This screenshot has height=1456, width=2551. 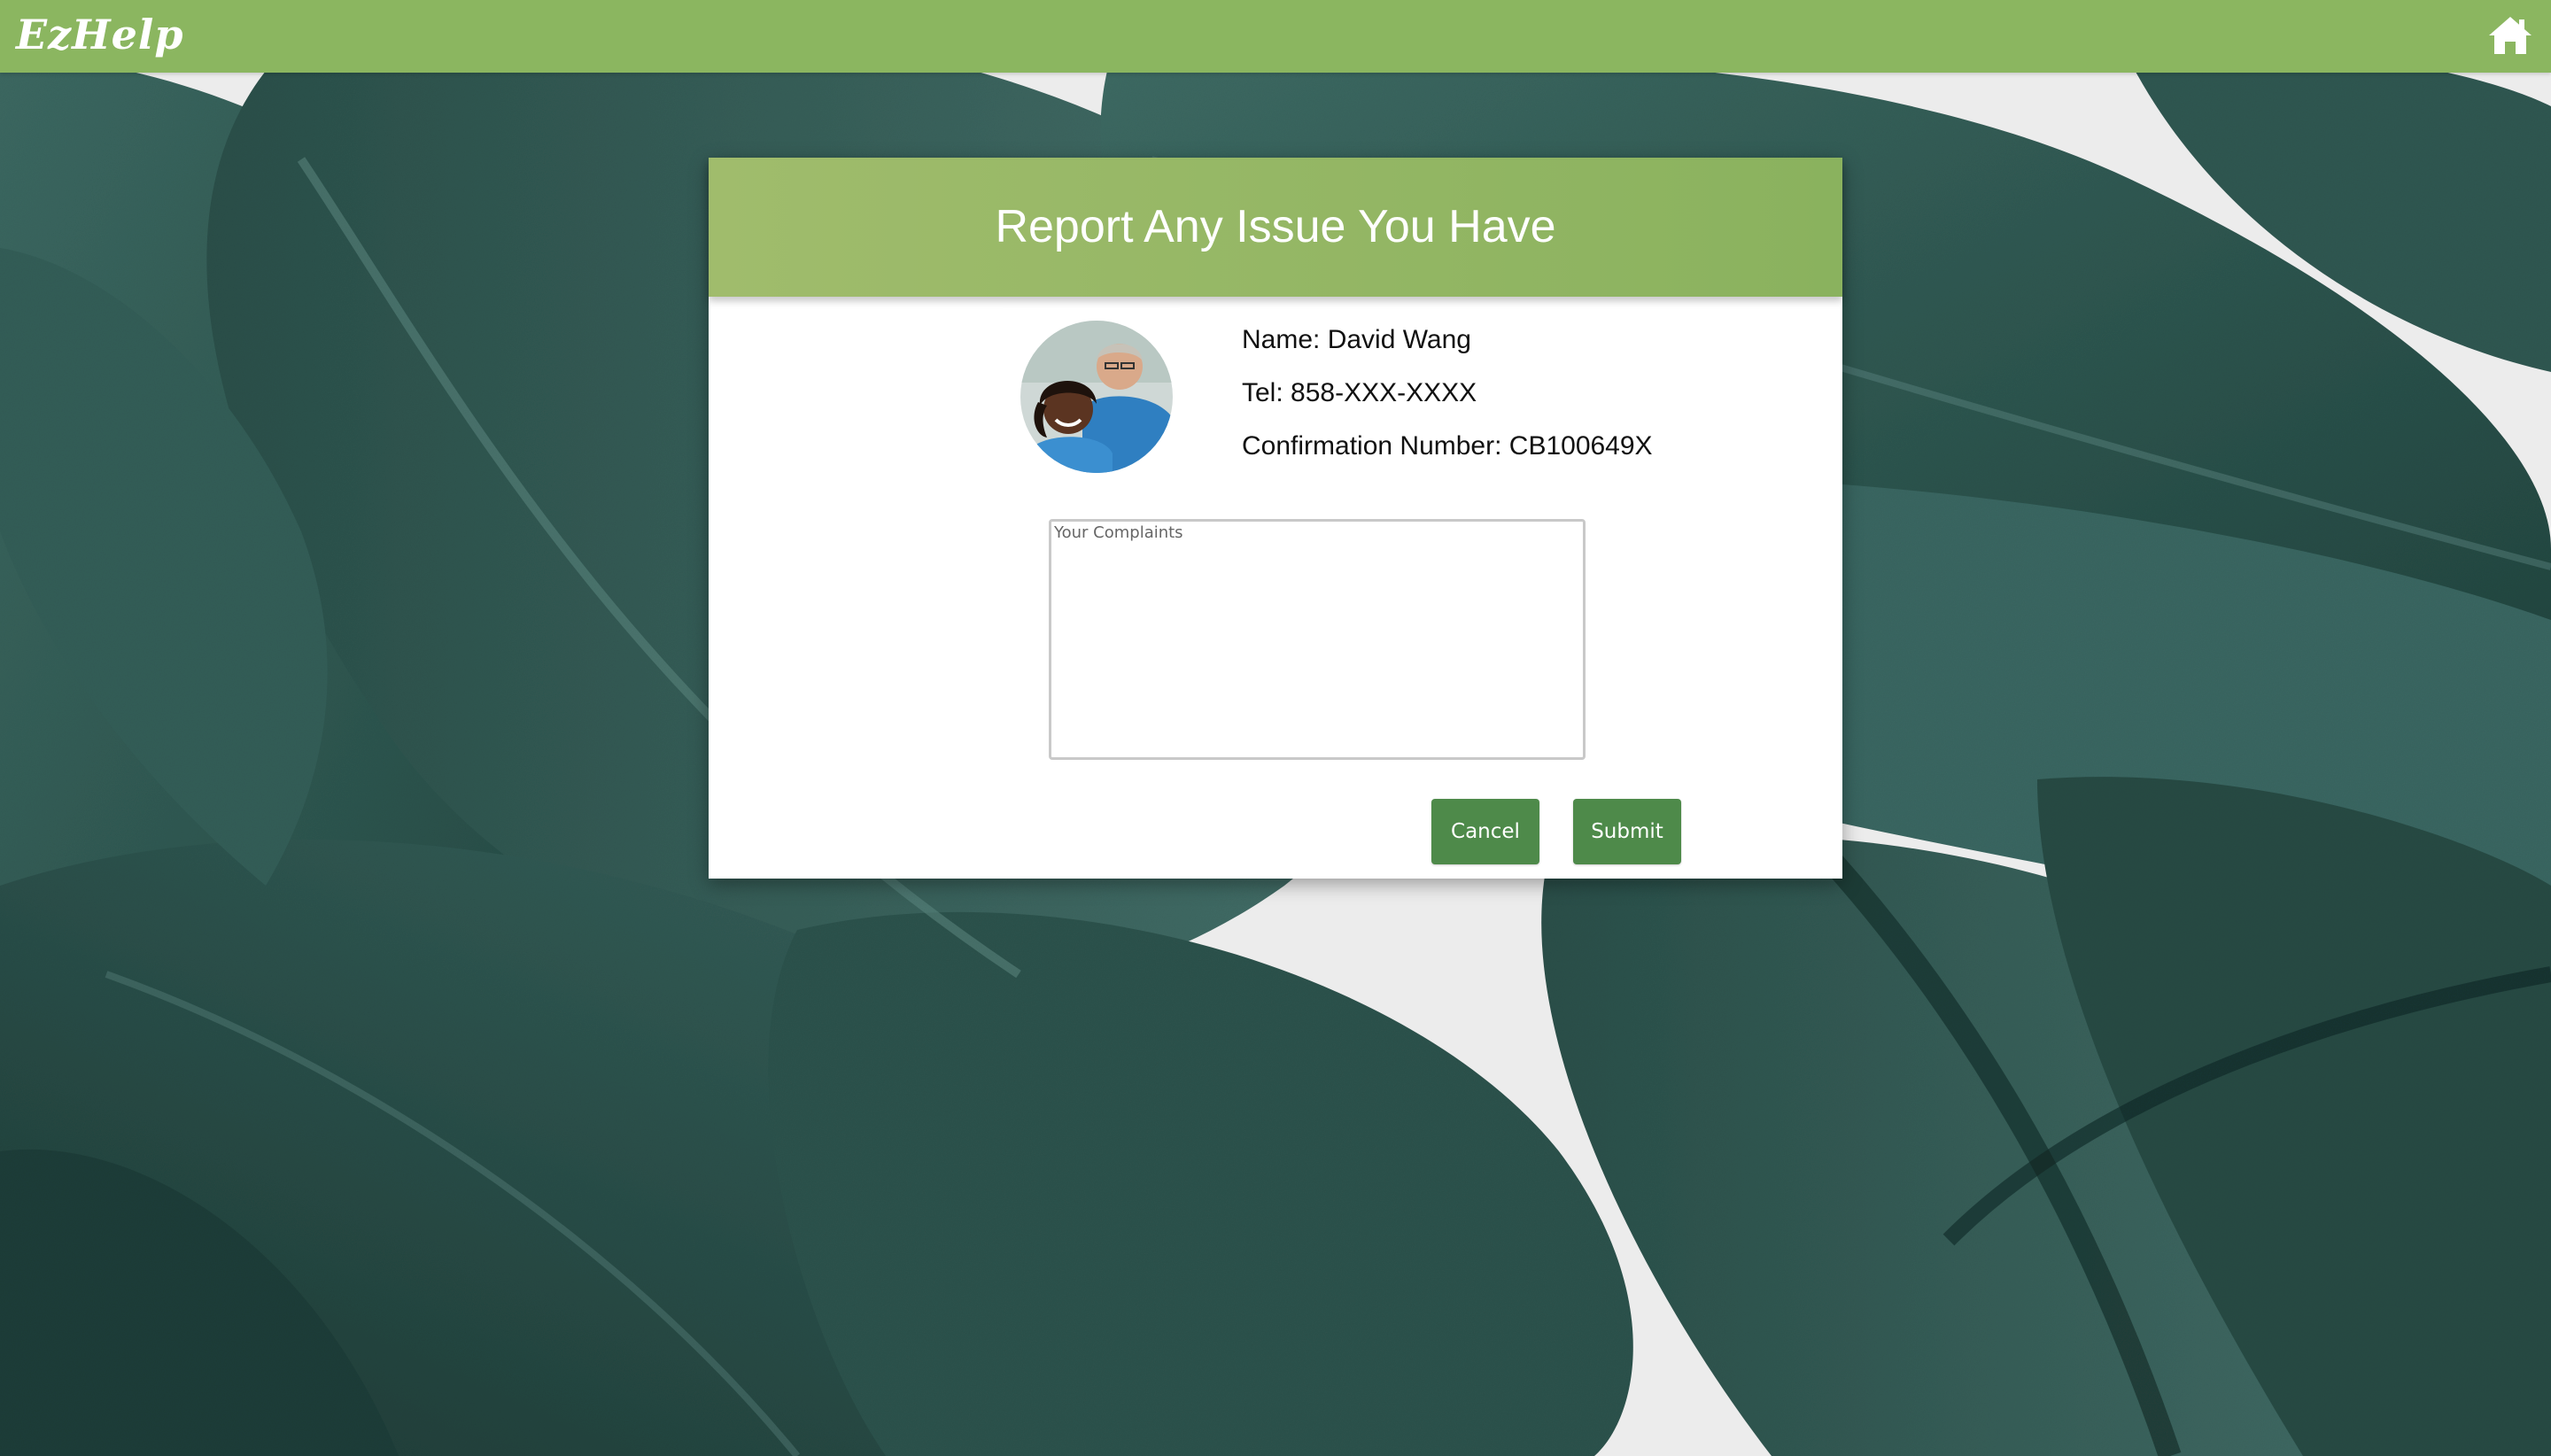 I want to click on cancel-button: Cancel, so click(x=1485, y=831).